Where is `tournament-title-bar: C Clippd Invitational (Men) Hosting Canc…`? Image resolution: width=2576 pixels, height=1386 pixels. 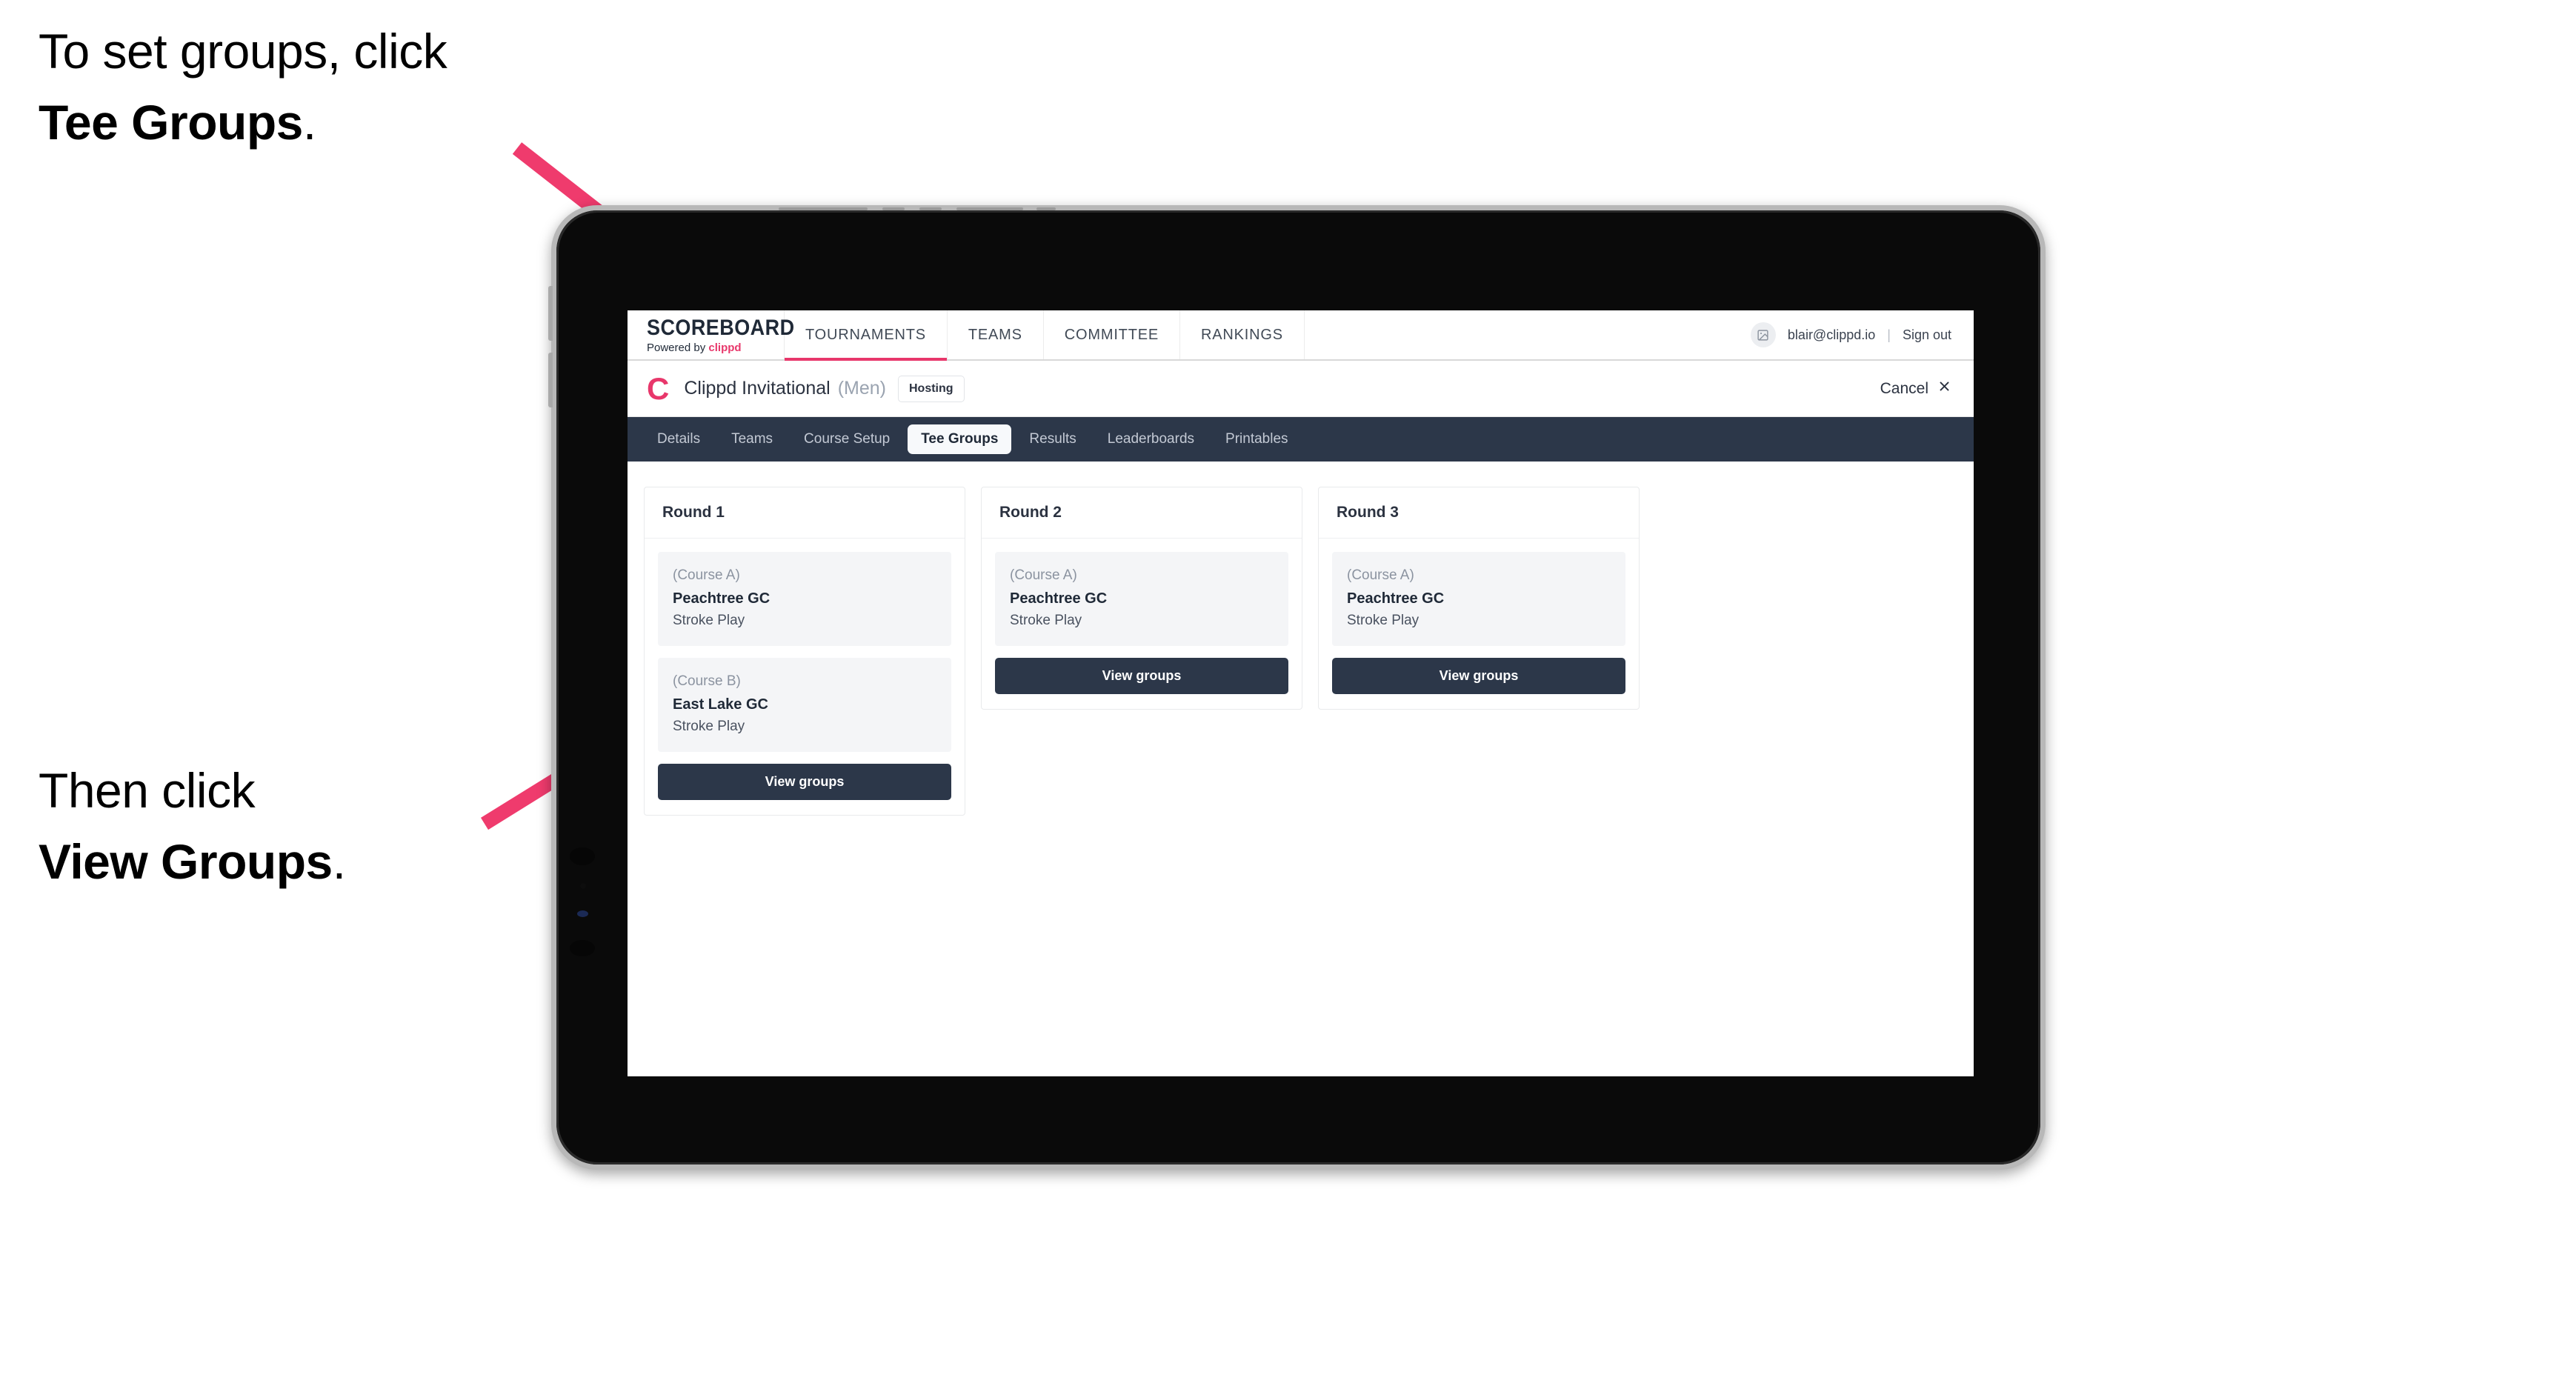
tournament-title-bar: C Clippd Invitational (Men) Hosting Canc… is located at coordinates (1301, 389).